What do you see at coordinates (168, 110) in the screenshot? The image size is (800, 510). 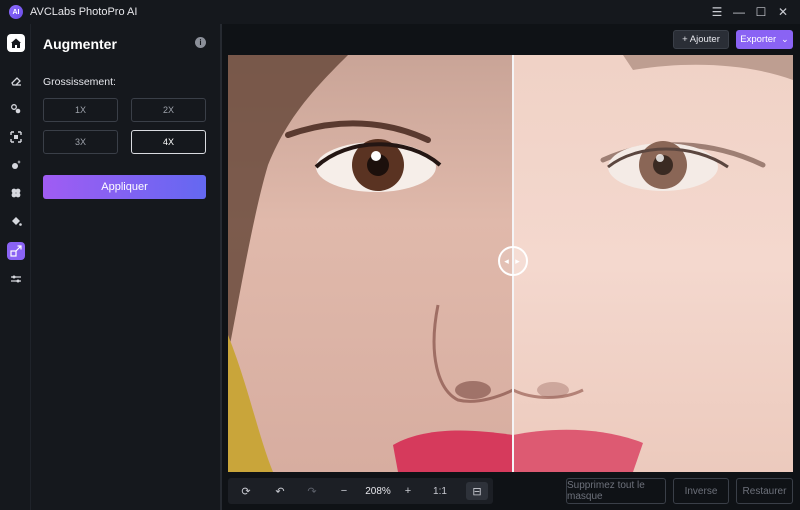 I see `scale-2x-button: 2X` at bounding box center [168, 110].